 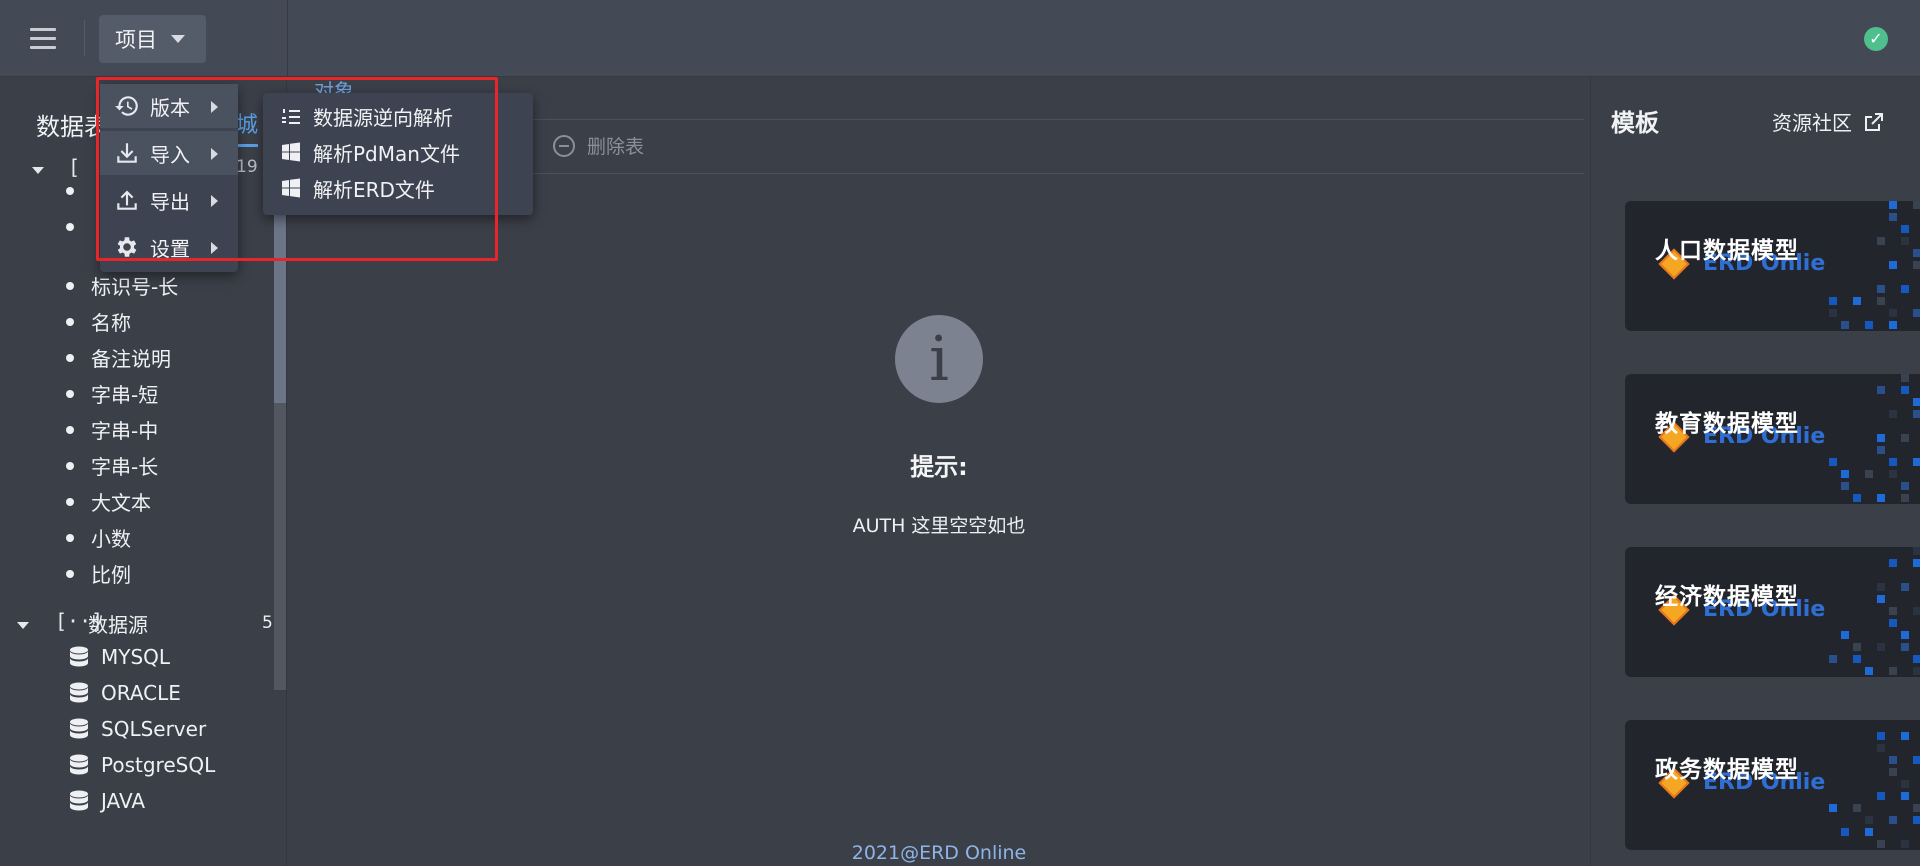 I want to click on template-card-title: 经济数据模型, so click(x=1727, y=597).